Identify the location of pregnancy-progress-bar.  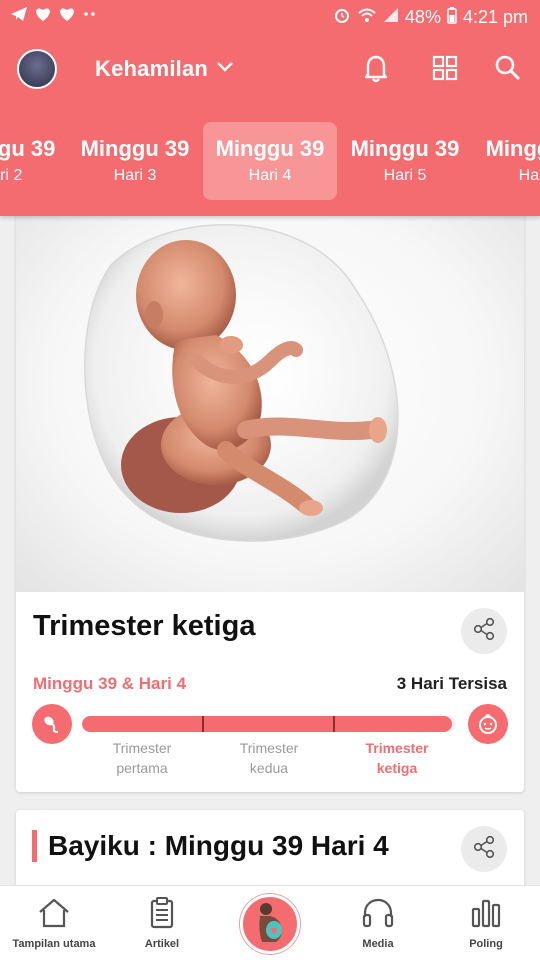
(269, 724).